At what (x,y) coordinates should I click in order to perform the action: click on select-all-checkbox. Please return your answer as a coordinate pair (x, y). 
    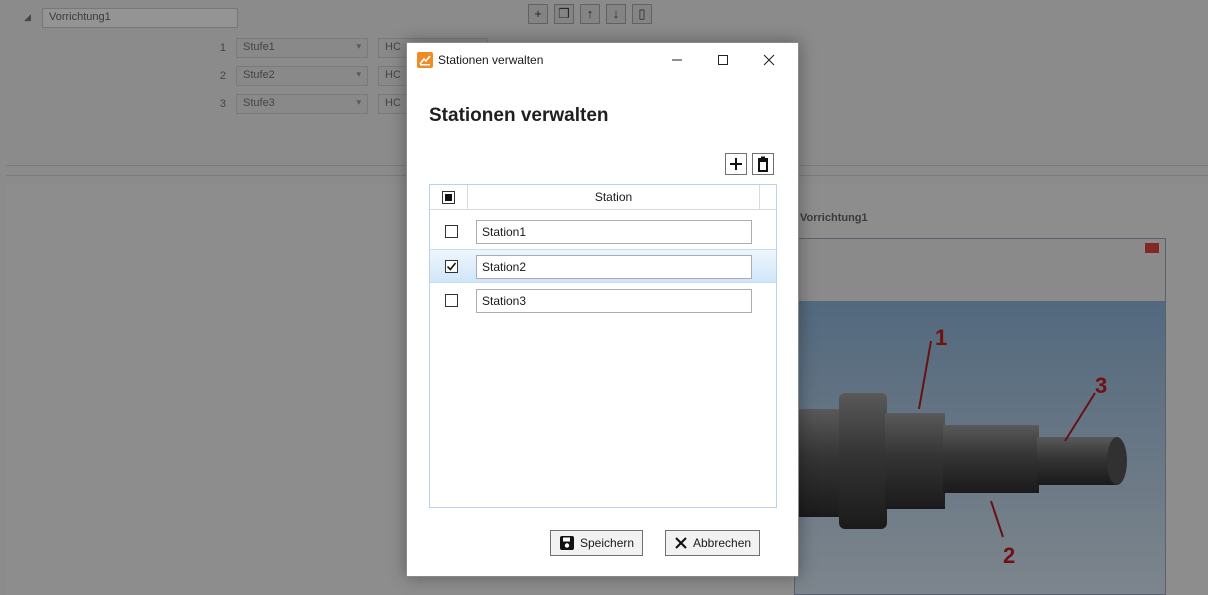
    Looking at the image, I should click on (448, 197).